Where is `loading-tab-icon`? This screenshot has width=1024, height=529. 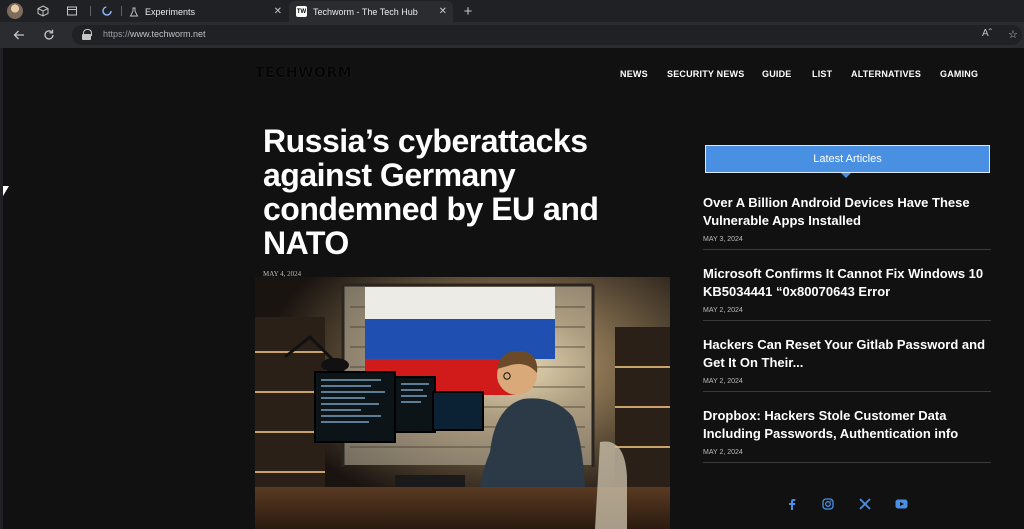
loading-tab-icon is located at coordinates (107, 11).